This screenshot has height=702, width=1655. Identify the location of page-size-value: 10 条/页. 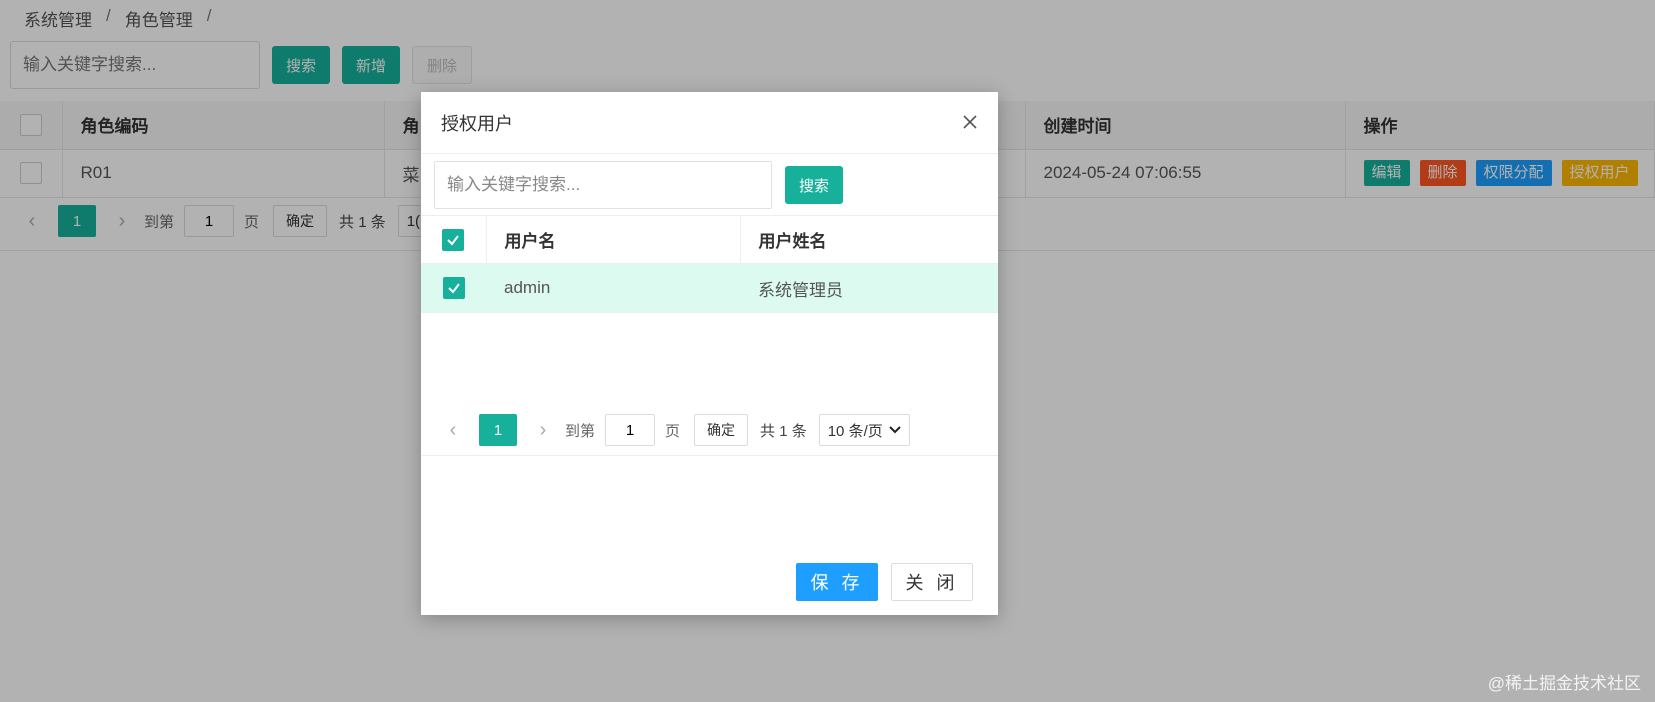
(855, 431).